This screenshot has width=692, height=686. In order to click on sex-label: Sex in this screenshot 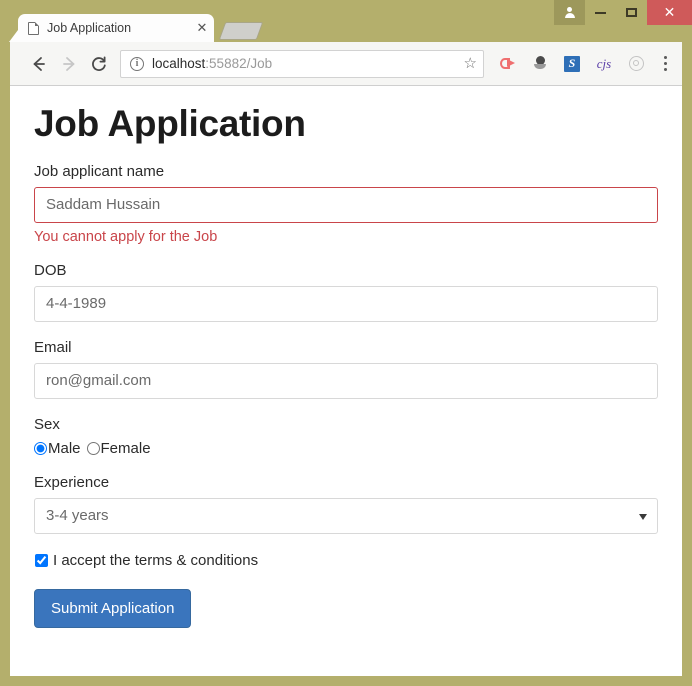, I will do `click(47, 424)`.